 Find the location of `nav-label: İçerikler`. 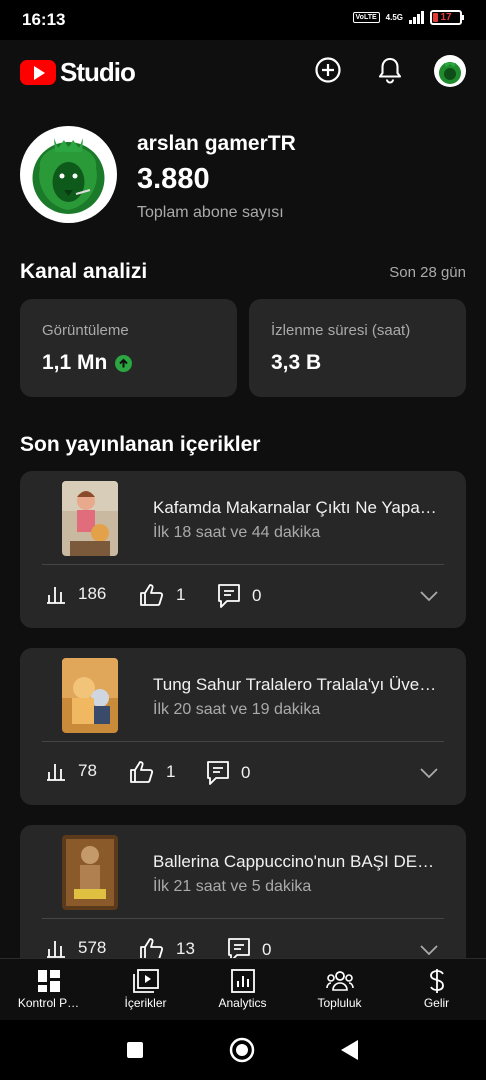

nav-label: İçerikler is located at coordinates (145, 1003).